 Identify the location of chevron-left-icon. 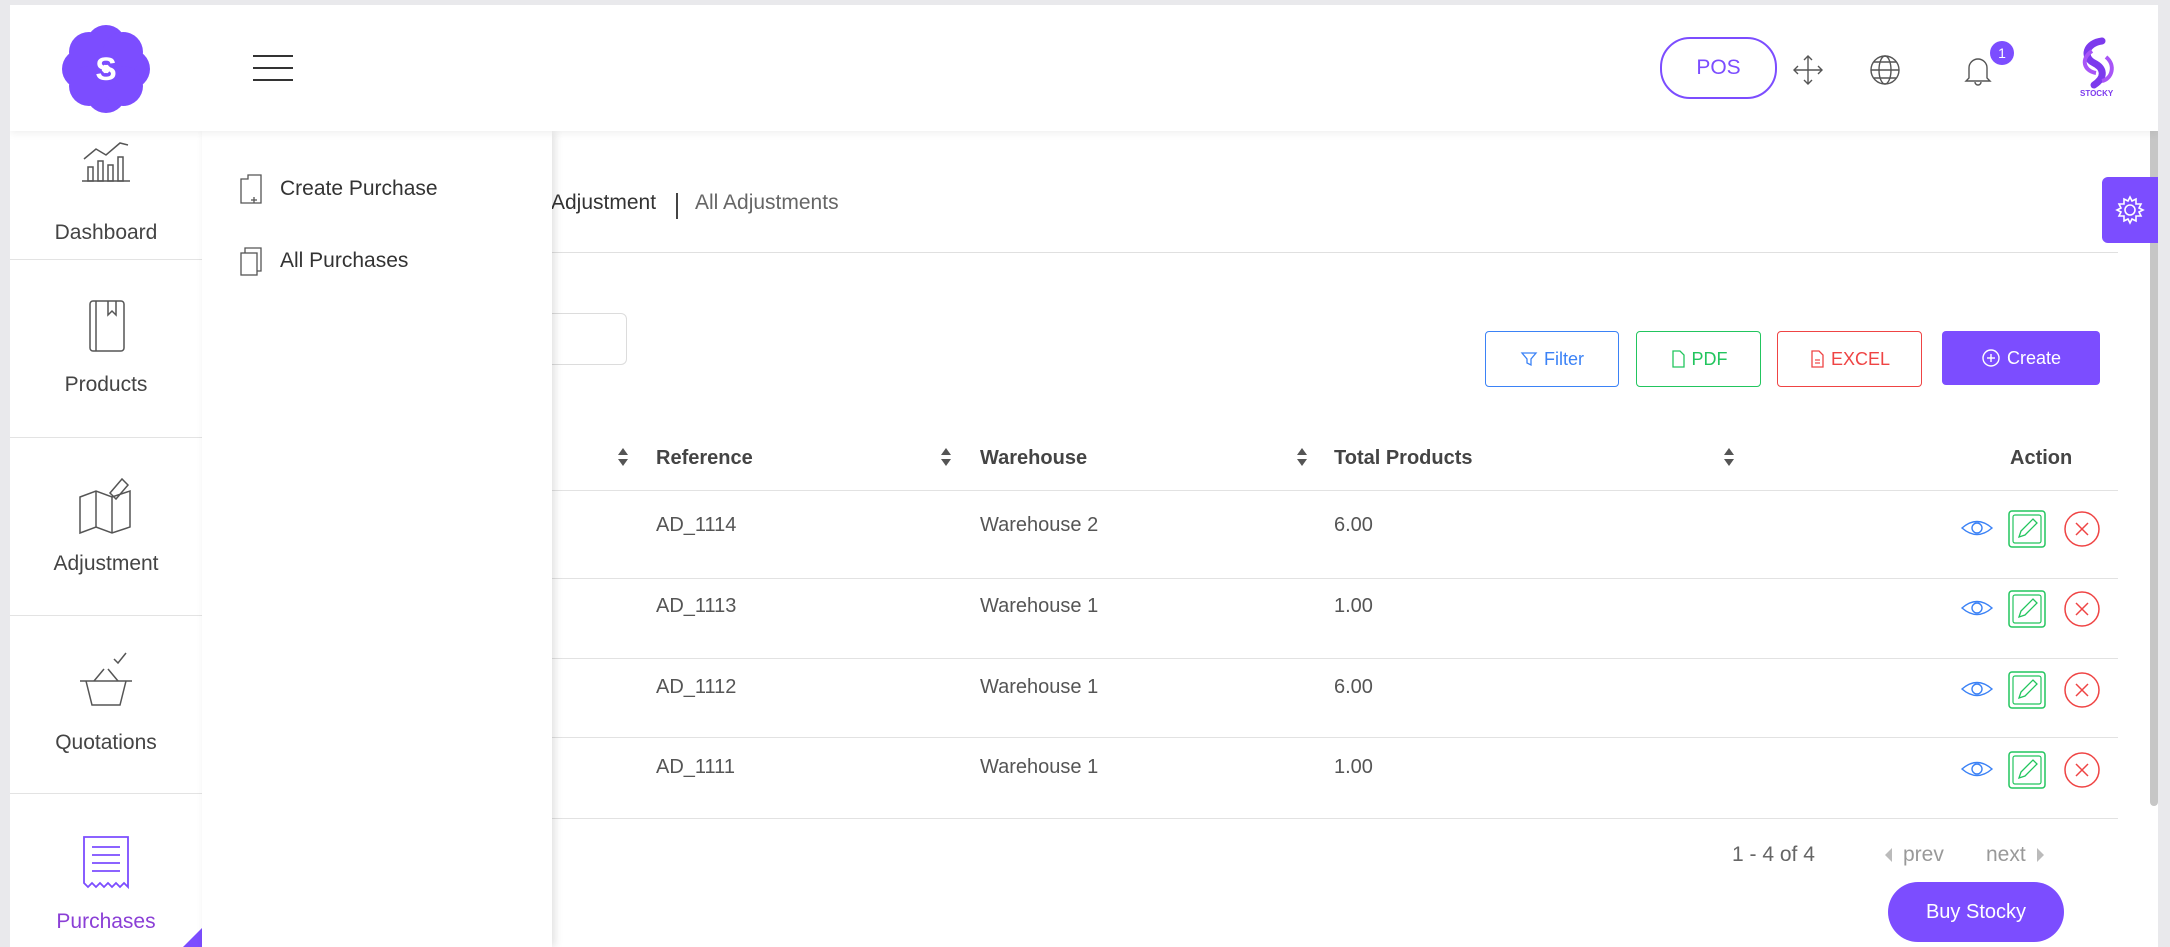
(1888, 855).